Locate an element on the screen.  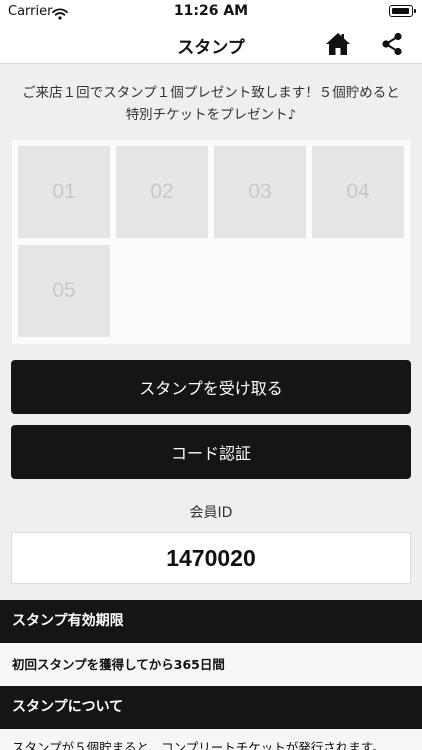
stamp-slot-03: 03 is located at coordinates (260, 192).